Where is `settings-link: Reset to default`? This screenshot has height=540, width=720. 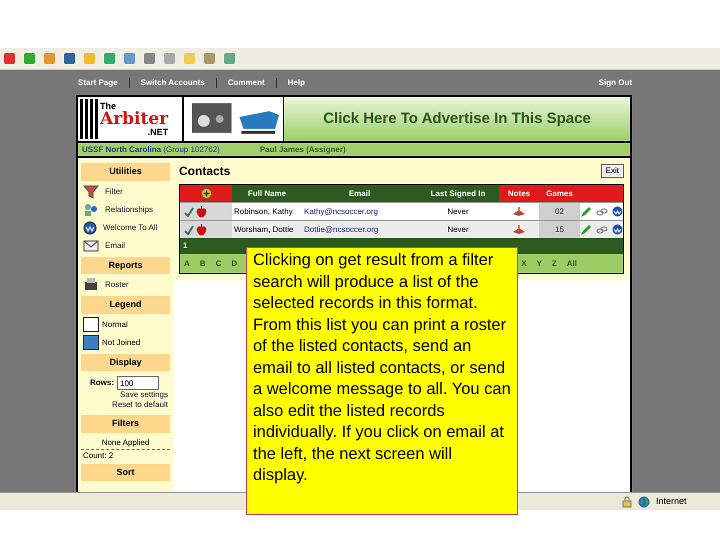 settings-link: Reset to default is located at coordinates (140, 405).